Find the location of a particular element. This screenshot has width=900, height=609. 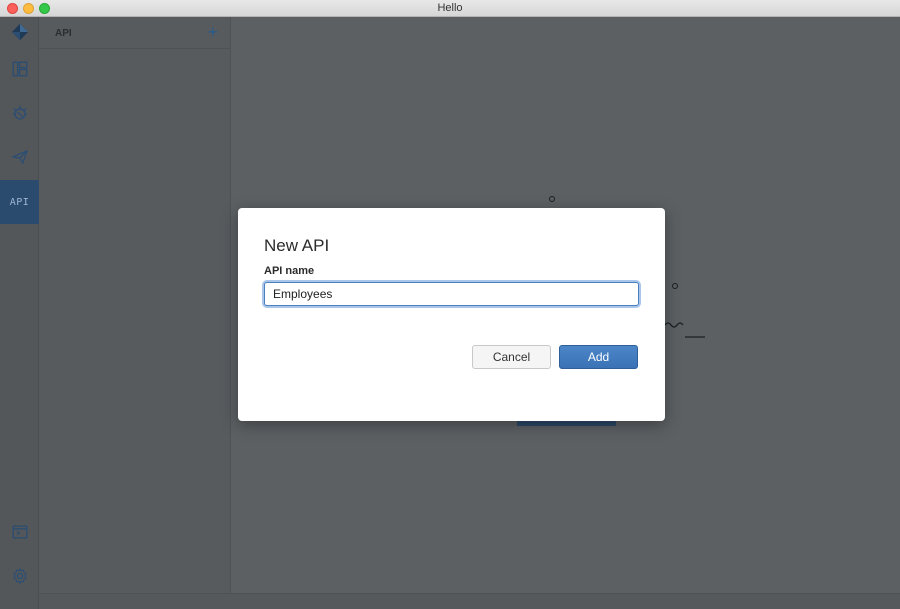

sidebar-item-send is located at coordinates (19, 157).